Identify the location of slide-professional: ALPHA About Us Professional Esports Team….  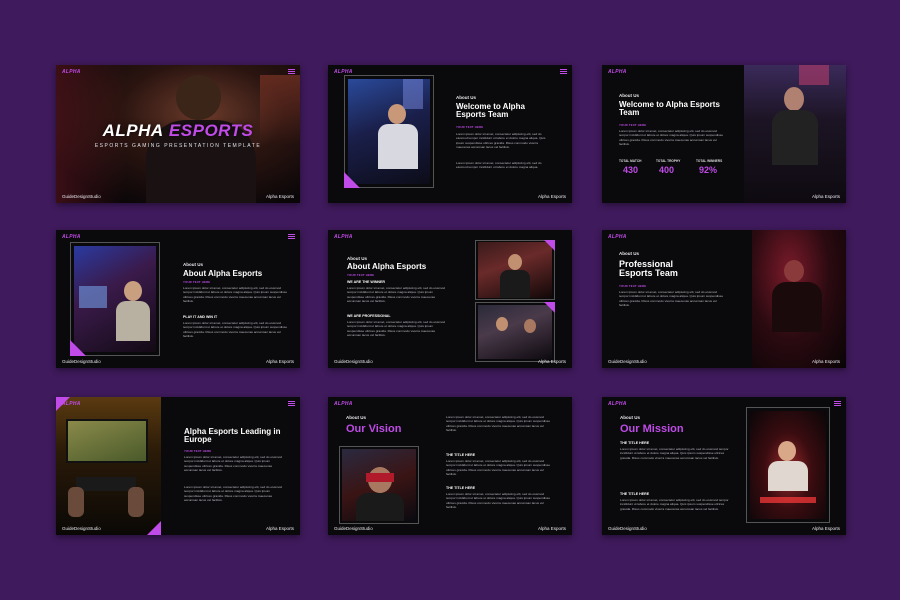
(724, 299).